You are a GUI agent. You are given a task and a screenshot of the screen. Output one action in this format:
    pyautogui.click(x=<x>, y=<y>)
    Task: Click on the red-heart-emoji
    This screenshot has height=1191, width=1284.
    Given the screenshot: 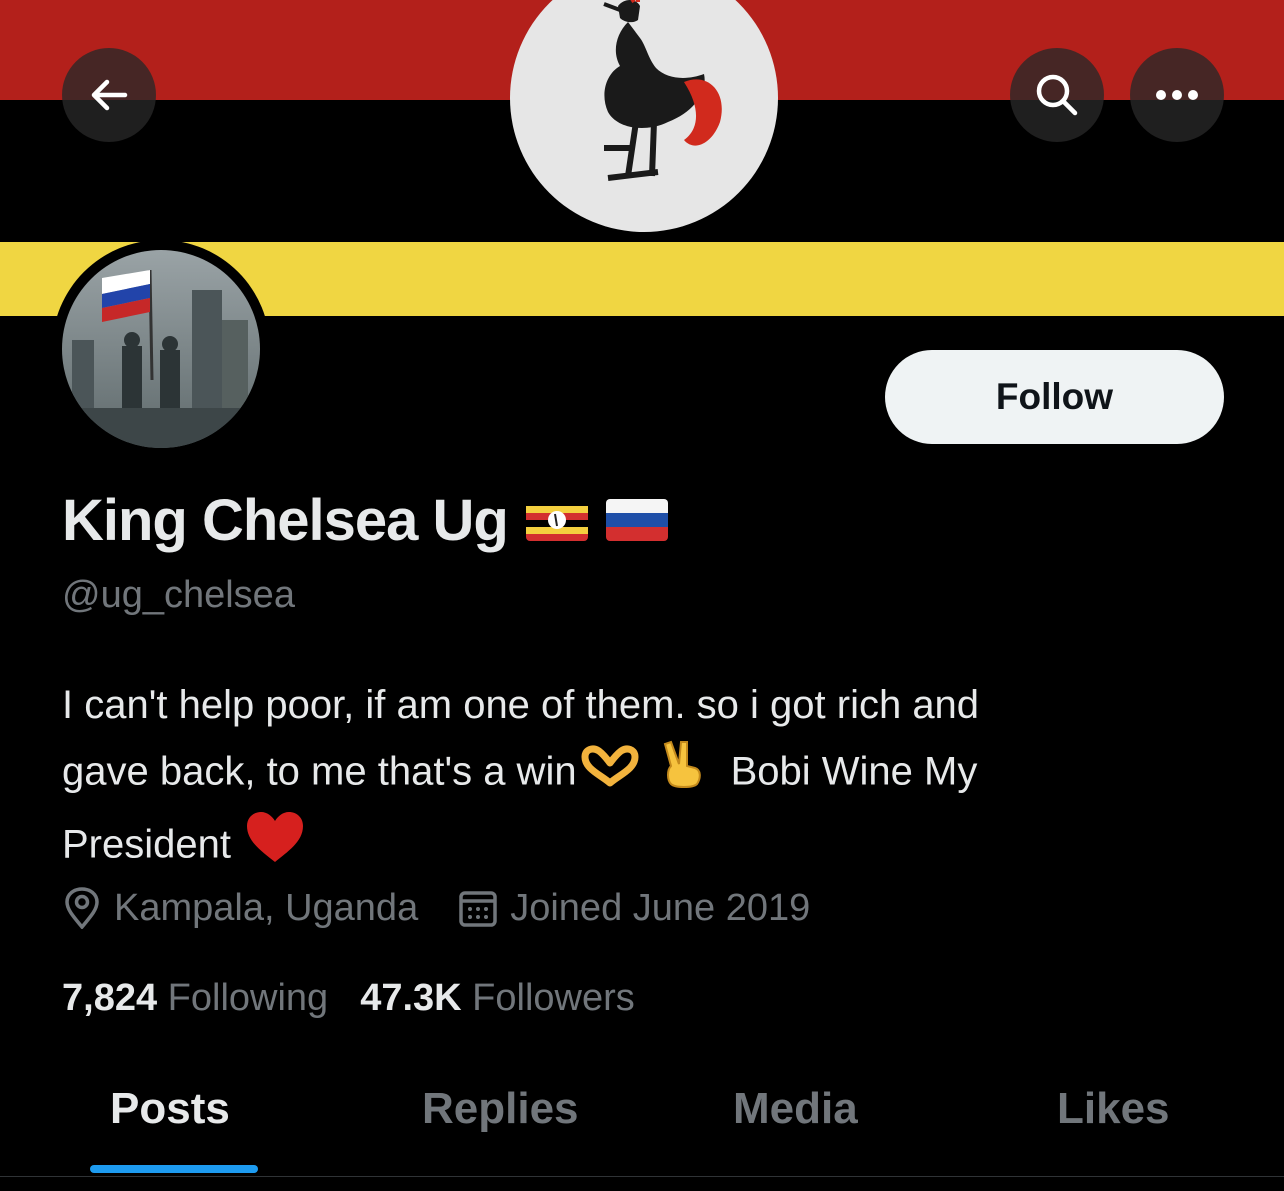 What is the action you would take?
    pyautogui.click(x=275, y=847)
    